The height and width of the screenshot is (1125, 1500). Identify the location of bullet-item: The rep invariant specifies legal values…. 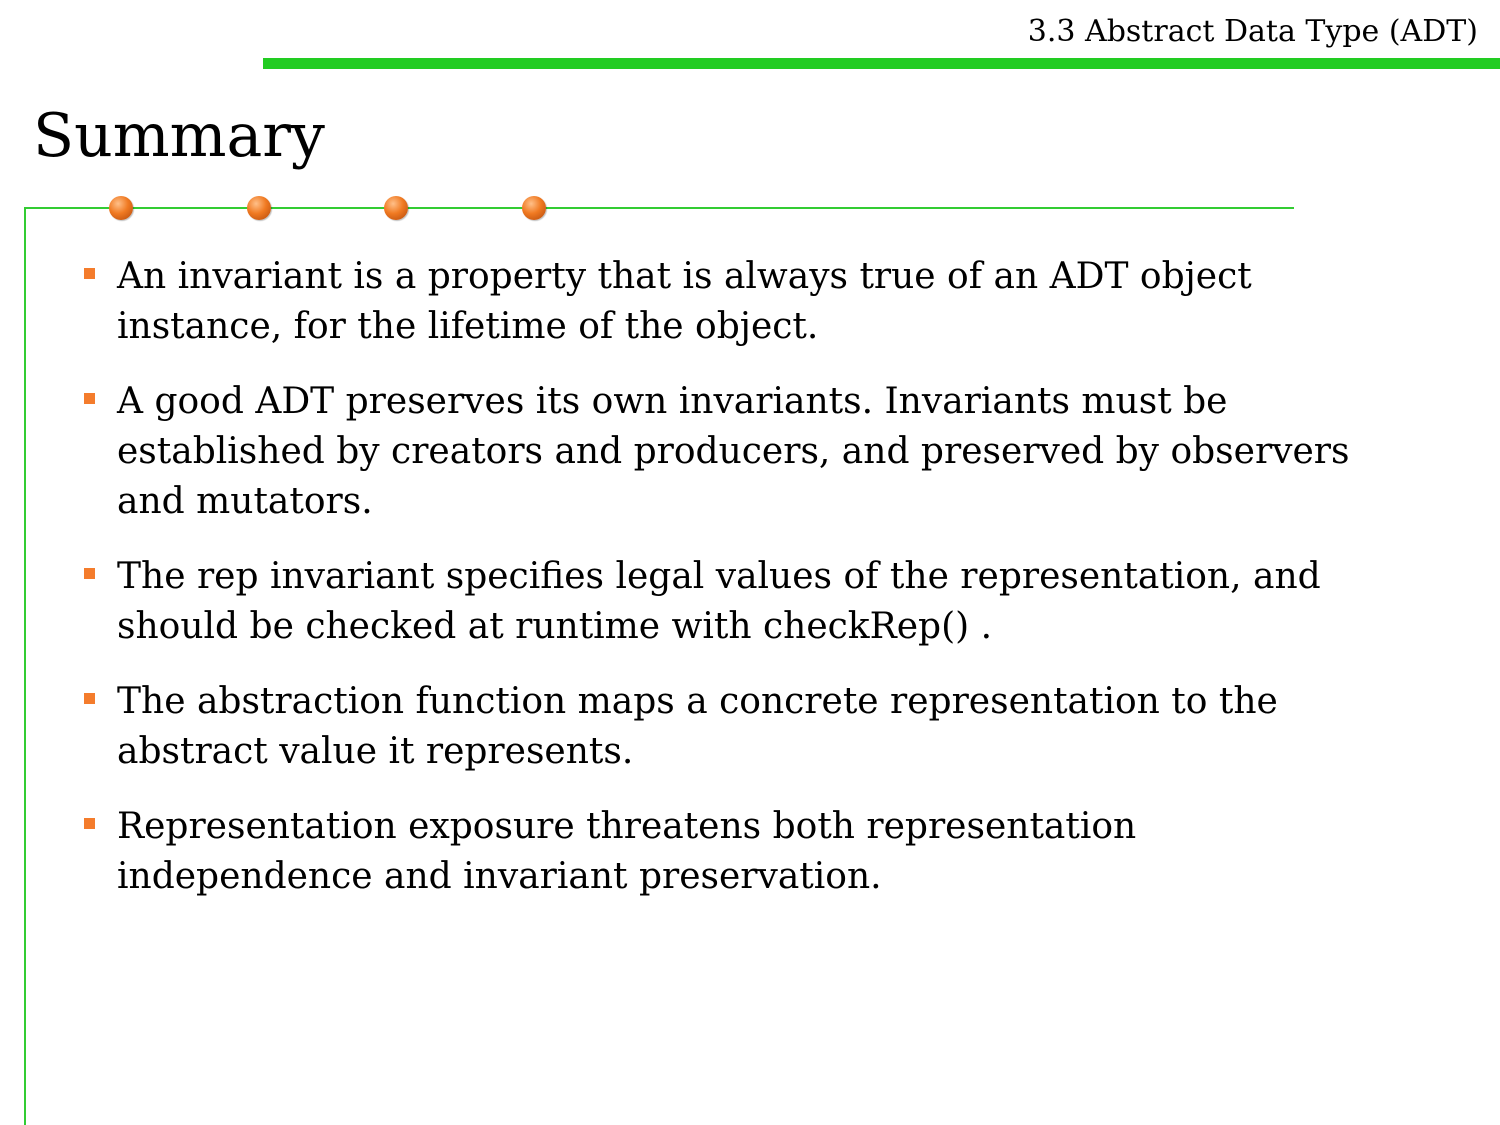
(732, 602).